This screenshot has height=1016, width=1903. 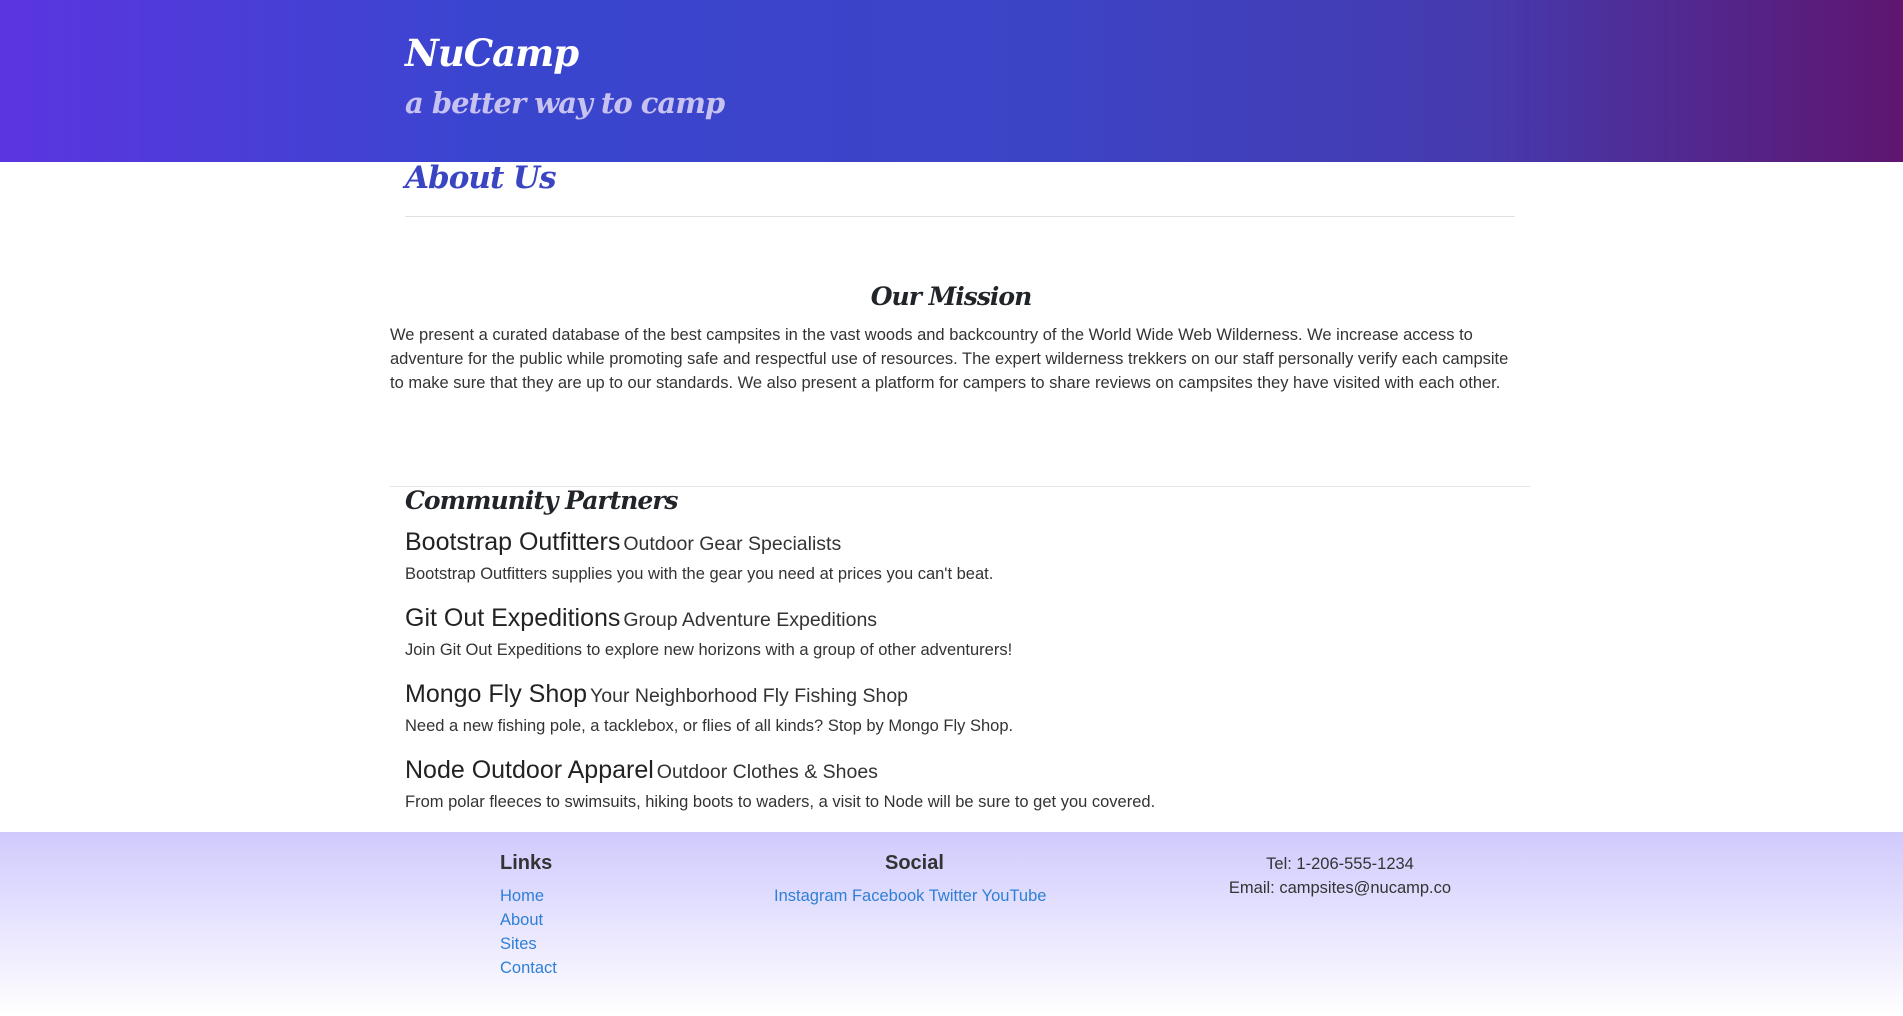 I want to click on footer-link-item: About, so click(x=528, y=920).